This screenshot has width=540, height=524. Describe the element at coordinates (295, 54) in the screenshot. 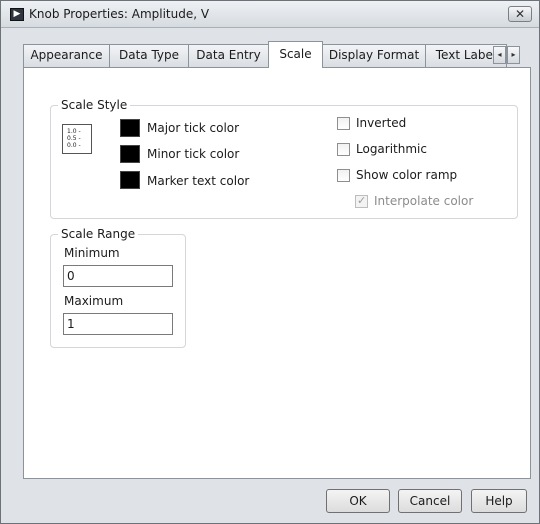

I see `tab-scale: Scale` at that location.